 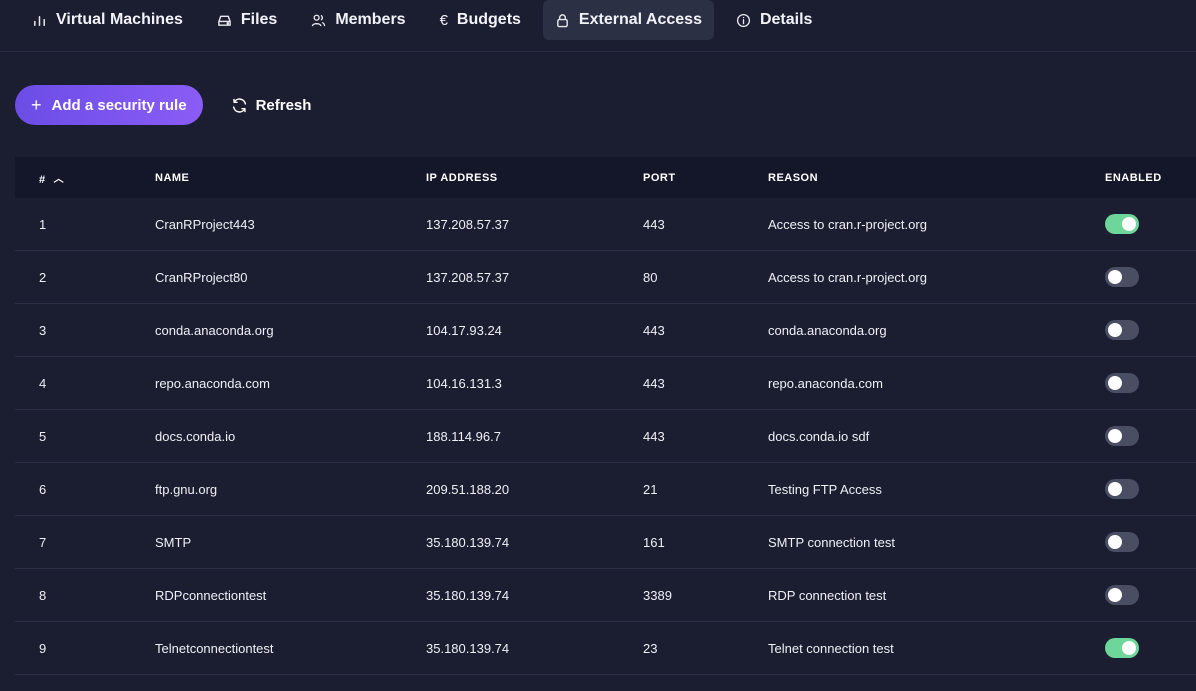 I want to click on cell-reason: repo.anaconda.com, so click(x=825, y=383).